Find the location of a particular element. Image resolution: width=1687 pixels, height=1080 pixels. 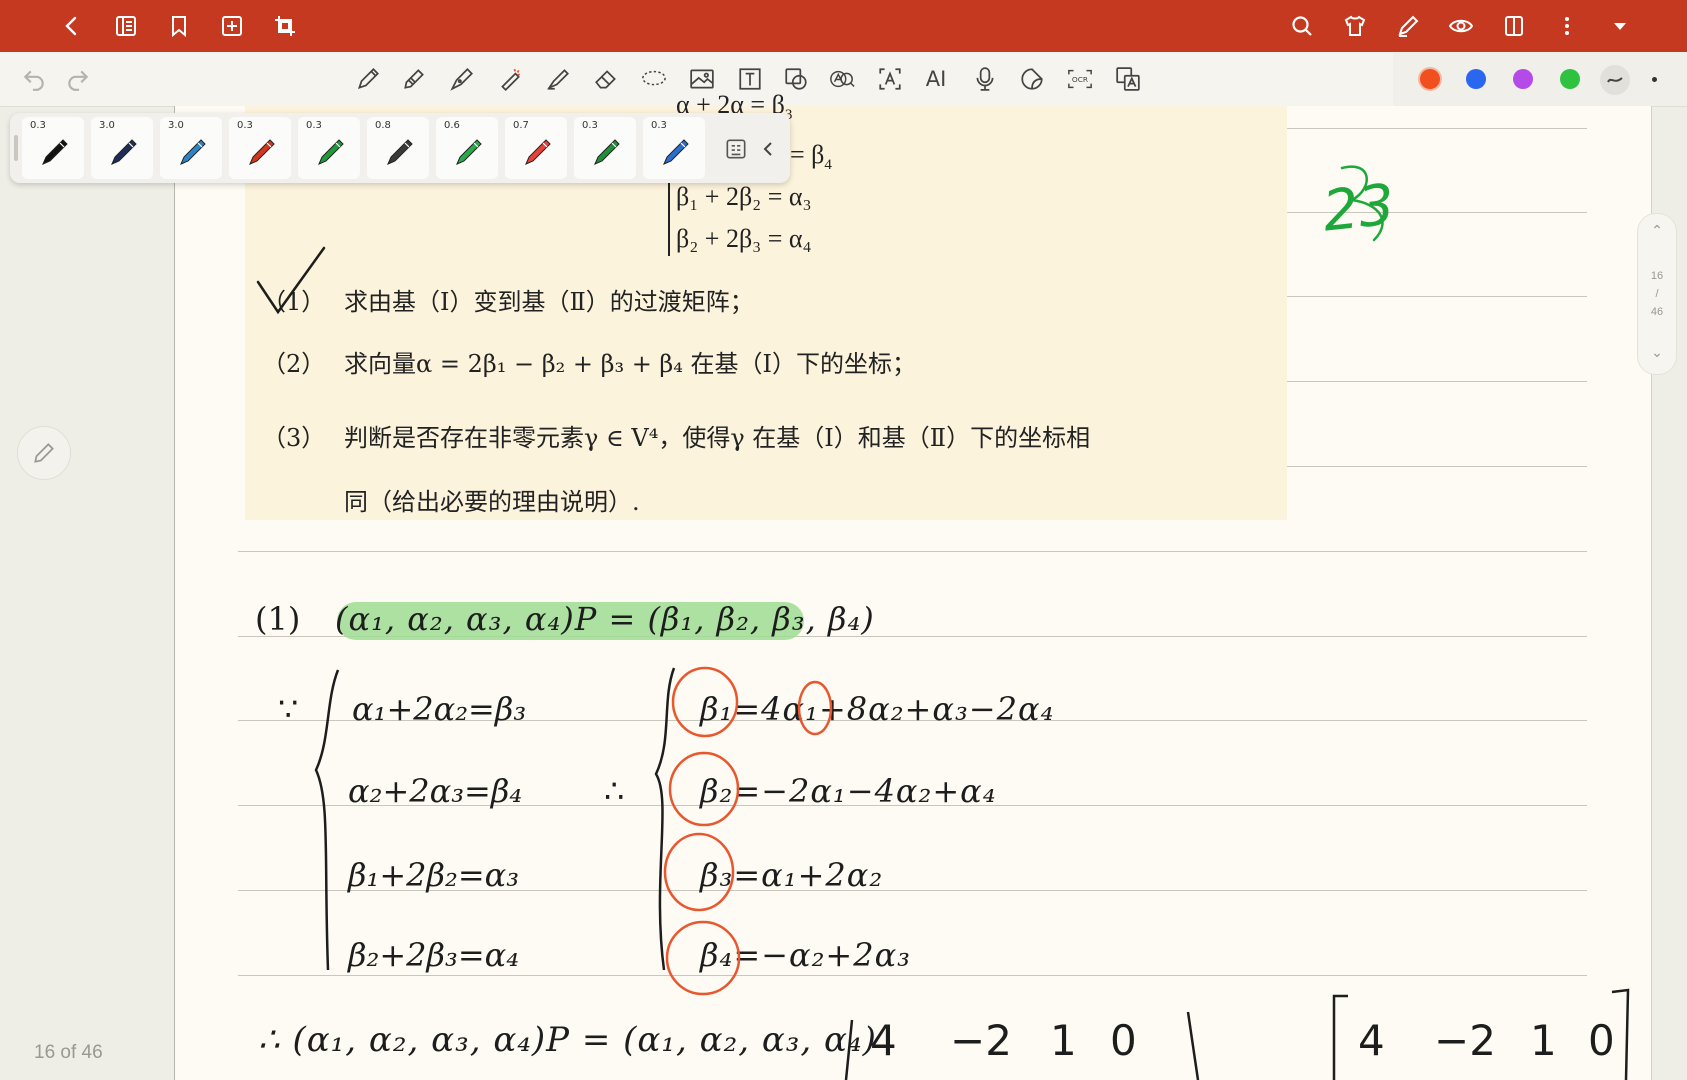

pen-grid-icon is located at coordinates (736, 149).